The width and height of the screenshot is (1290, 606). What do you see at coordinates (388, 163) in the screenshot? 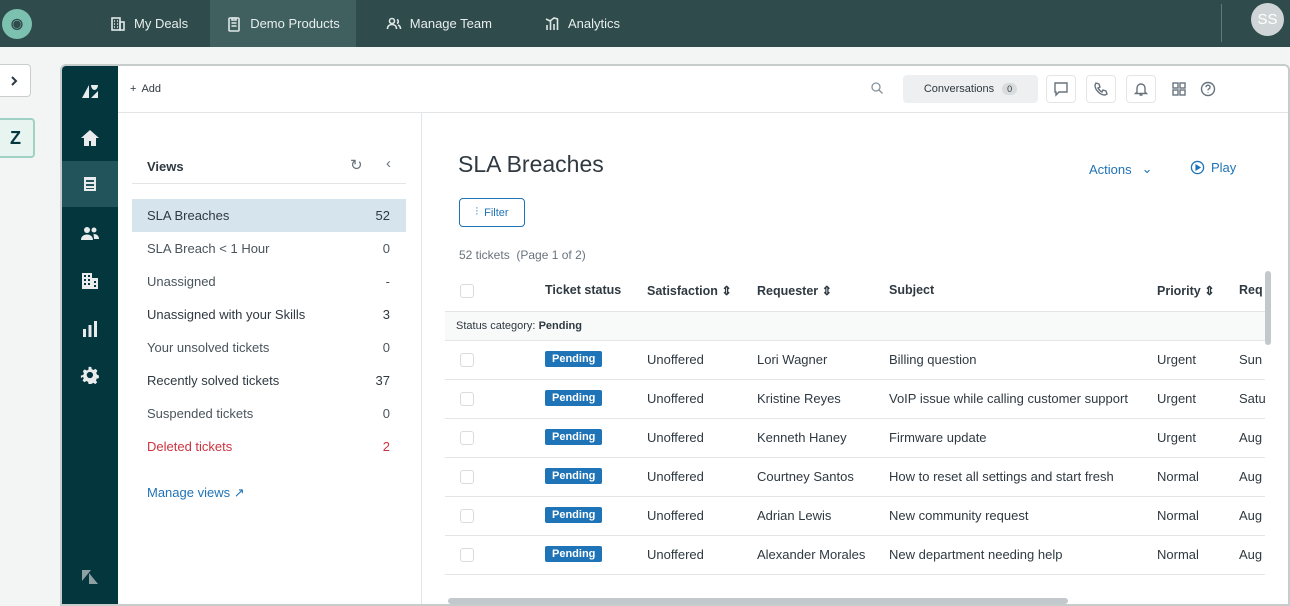
I see `collapse-panel-icon: ‹` at bounding box center [388, 163].